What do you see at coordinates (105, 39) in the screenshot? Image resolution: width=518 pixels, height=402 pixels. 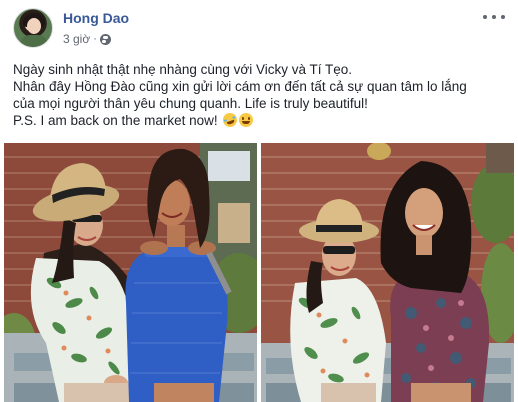 I see `globe-icon` at bounding box center [105, 39].